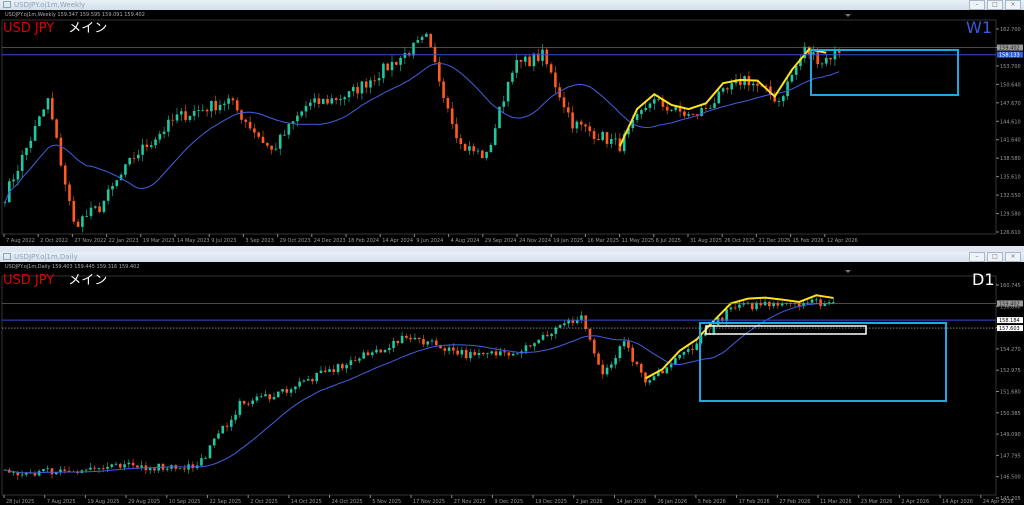  What do you see at coordinates (512, 5) in the screenshot?
I see `weekly-title-bar: USDJPY.oj1m,Weekly – □ ×` at bounding box center [512, 5].